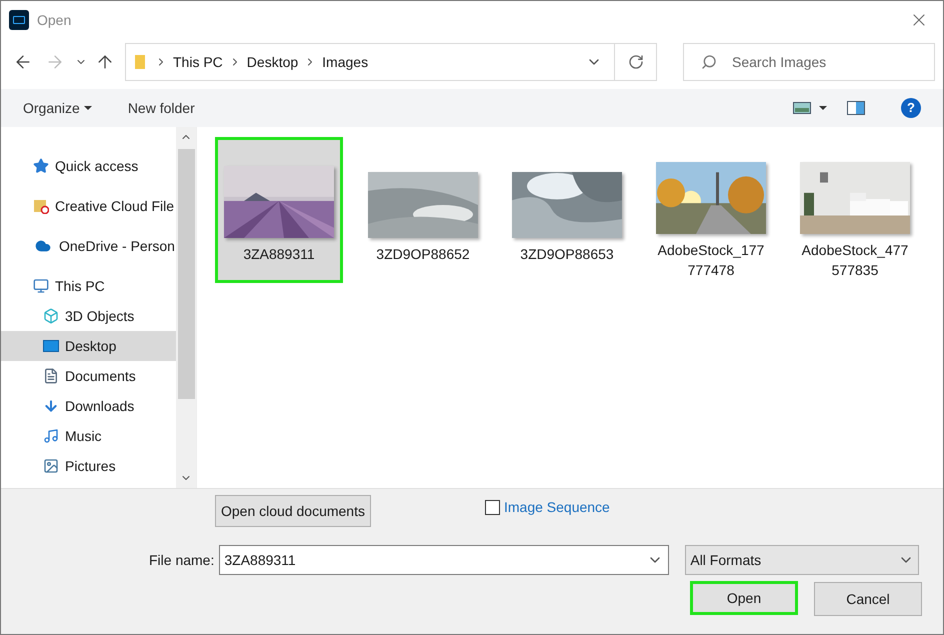 Image resolution: width=944 pixels, height=635 pixels. I want to click on sidebar-item: This PC, so click(88, 286).